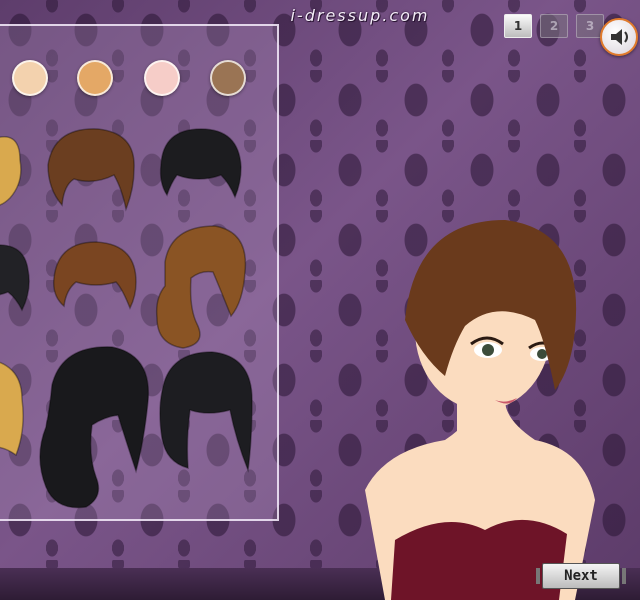 Image resolution: width=640 pixels, height=600 pixels. Describe the element at coordinates (87, 427) in the screenshot. I see `hairstyle-black-long-curly` at that location.